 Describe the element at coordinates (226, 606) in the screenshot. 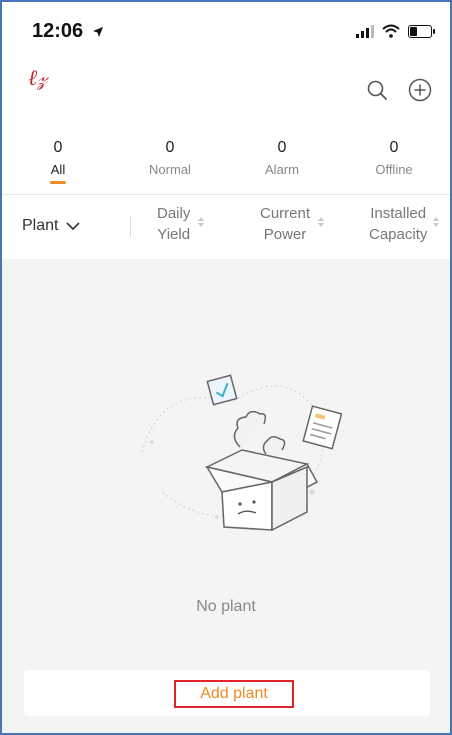

I see `empty-state-message: No plant` at that location.